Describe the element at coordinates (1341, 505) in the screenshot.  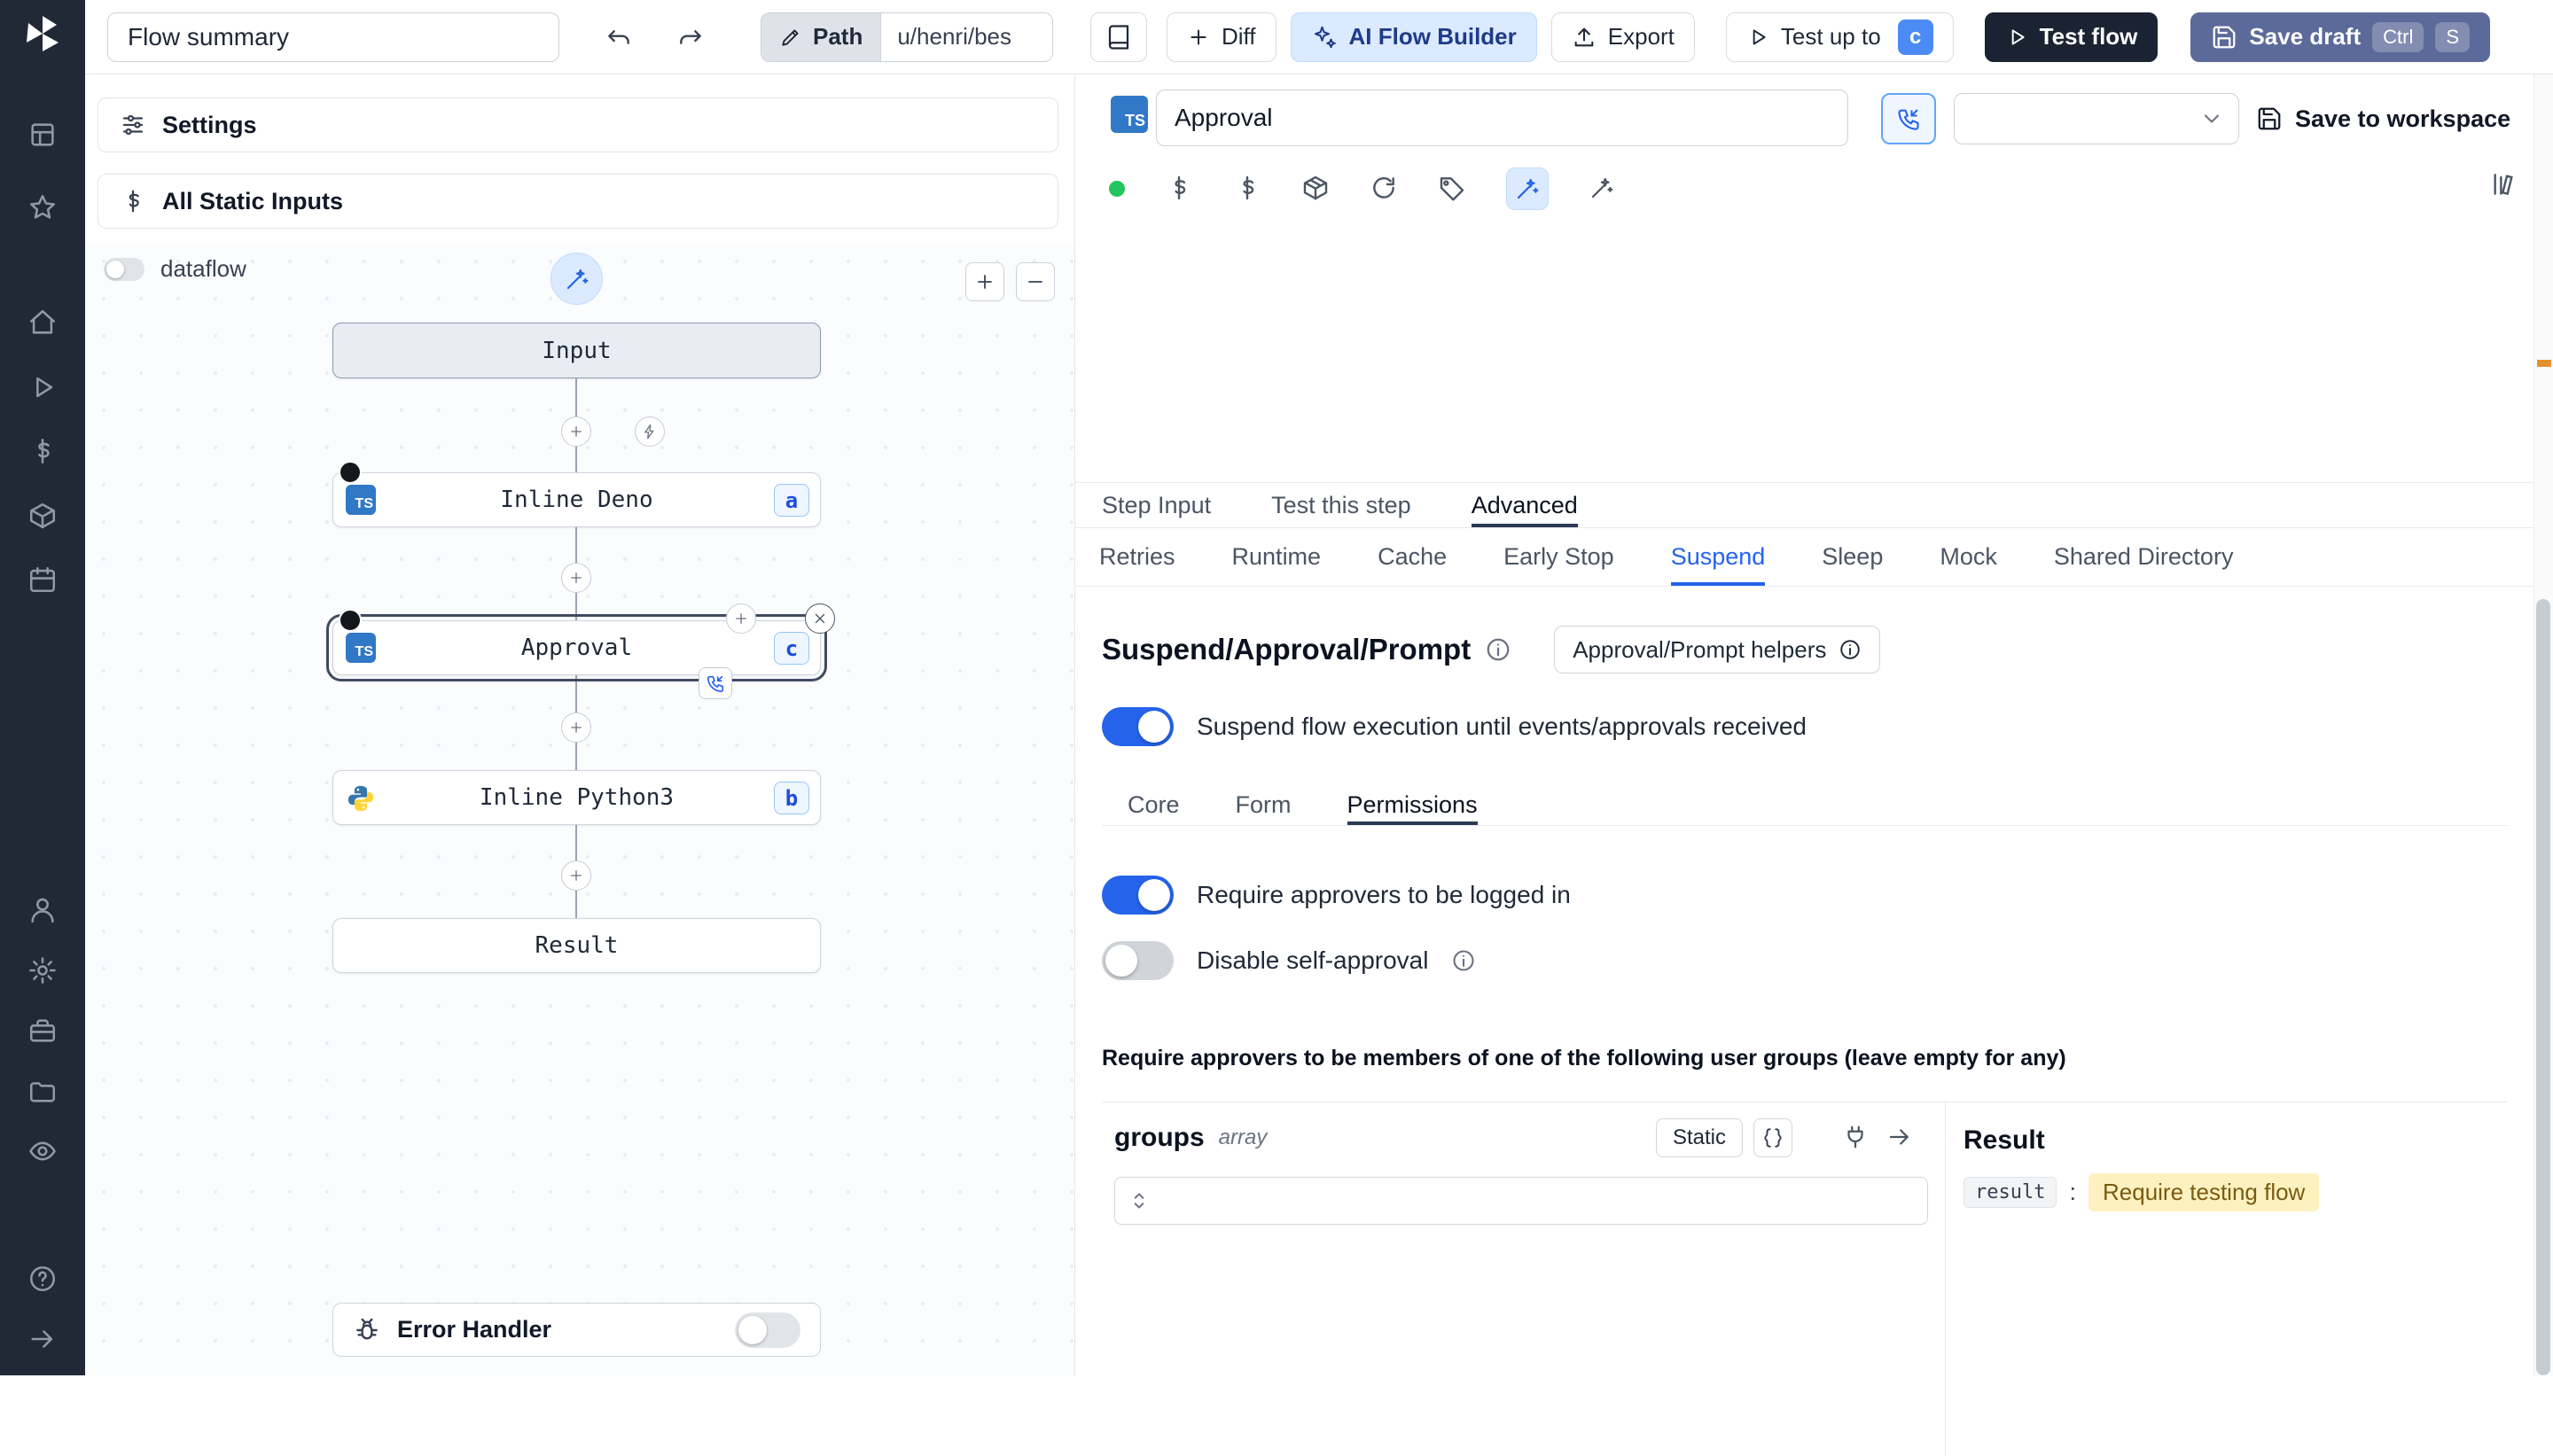
I see `tab-test-this-step: Test this step` at that location.